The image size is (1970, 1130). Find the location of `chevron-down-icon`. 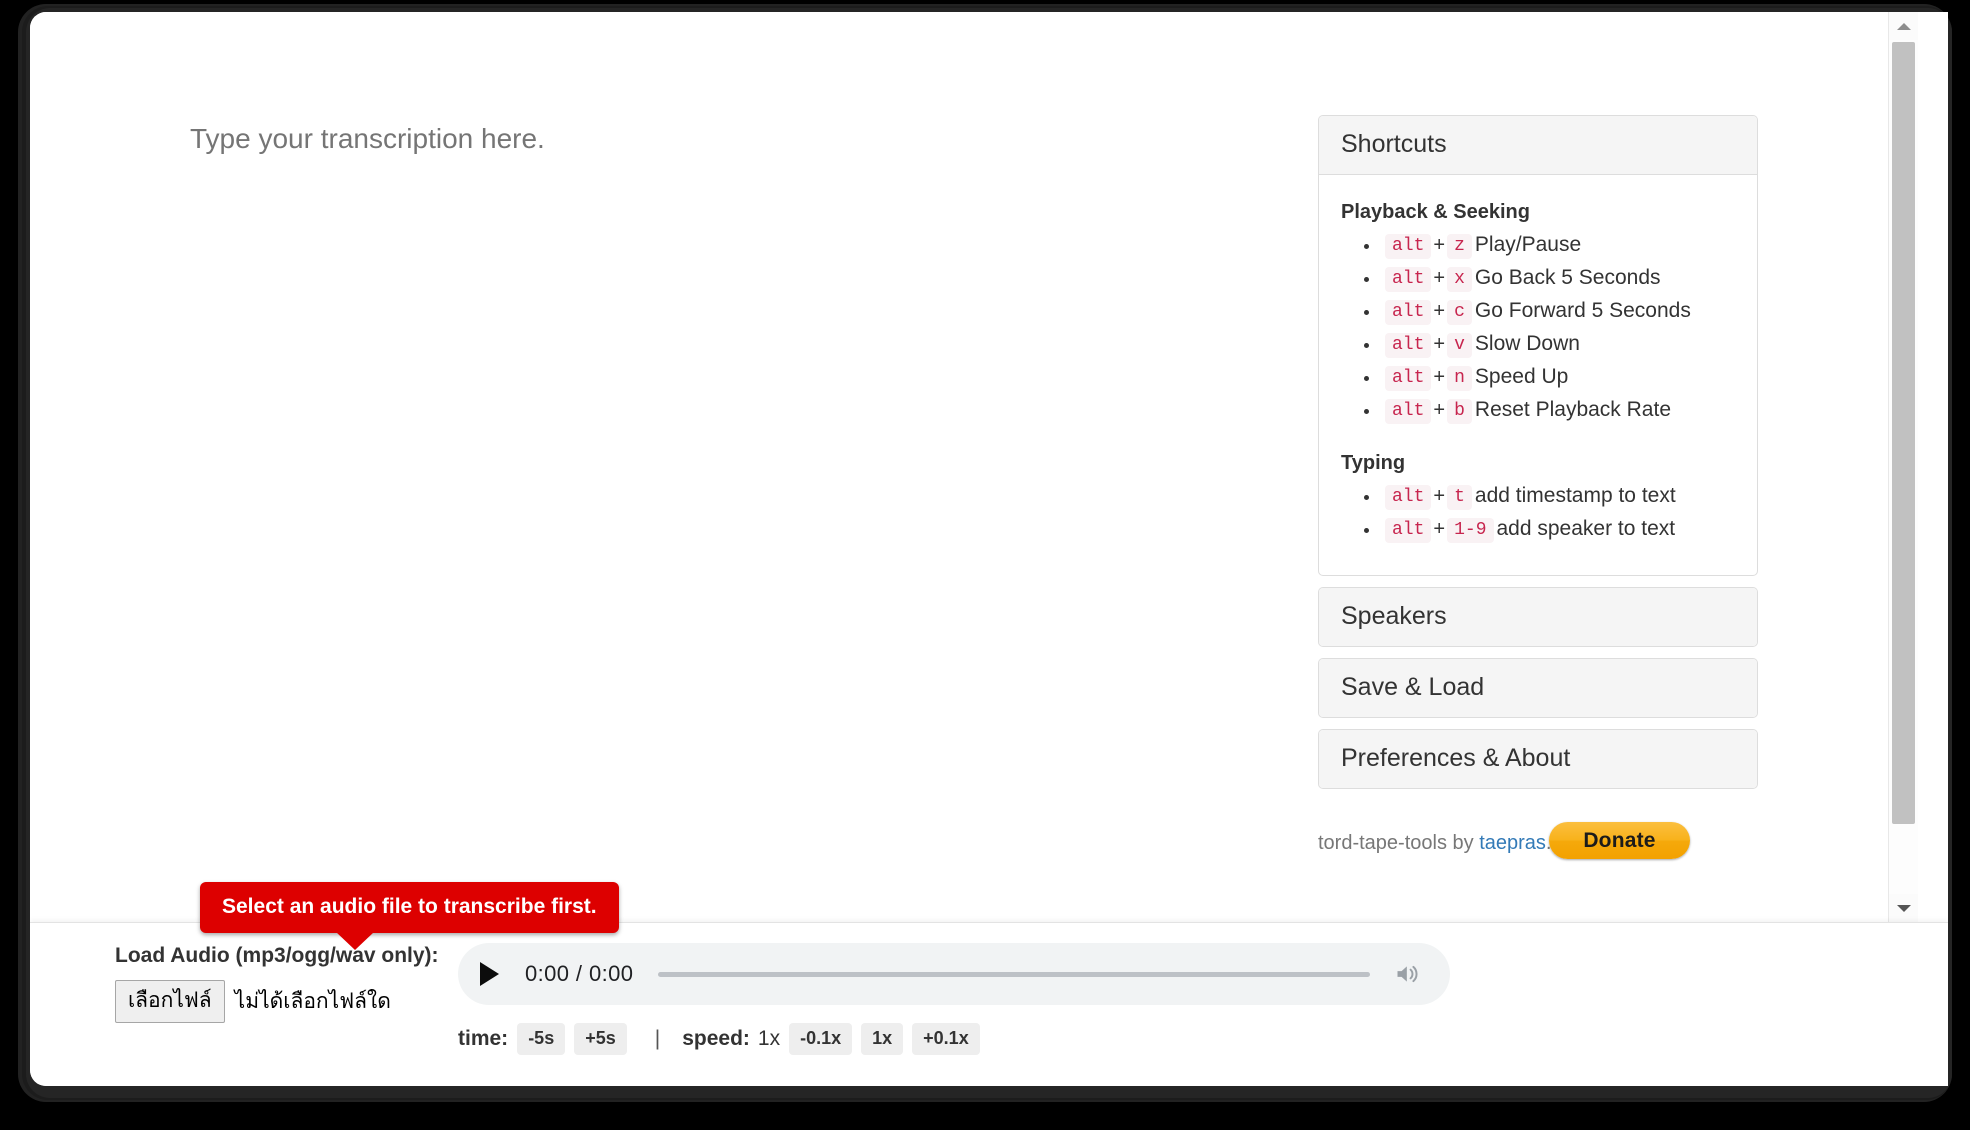

chevron-down-icon is located at coordinates (1903, 908).